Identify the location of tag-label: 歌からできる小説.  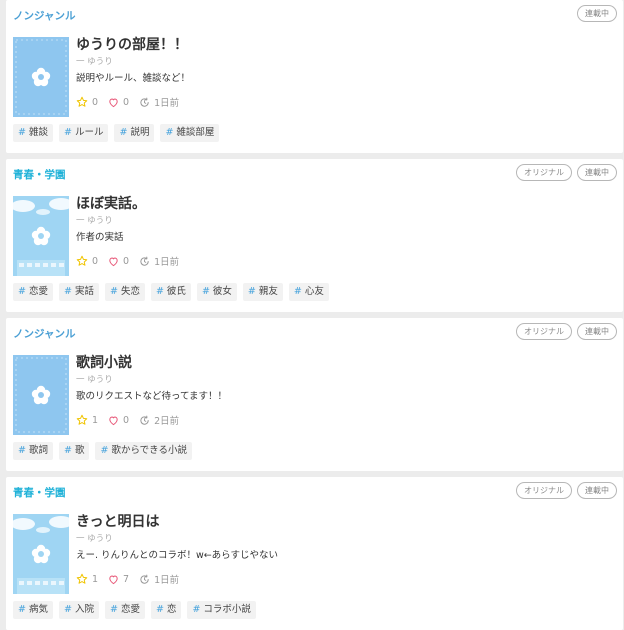
(149, 450).